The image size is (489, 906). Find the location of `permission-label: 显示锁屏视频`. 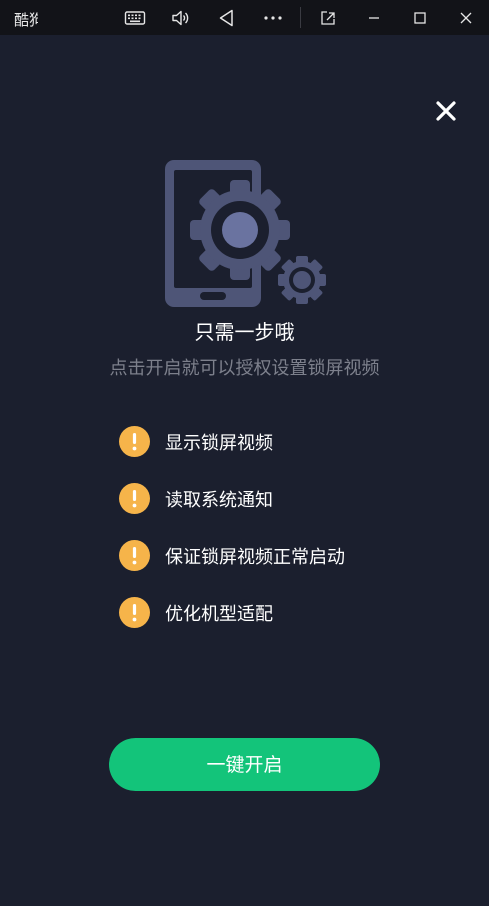

permission-label: 显示锁屏视频 is located at coordinates (219, 443).